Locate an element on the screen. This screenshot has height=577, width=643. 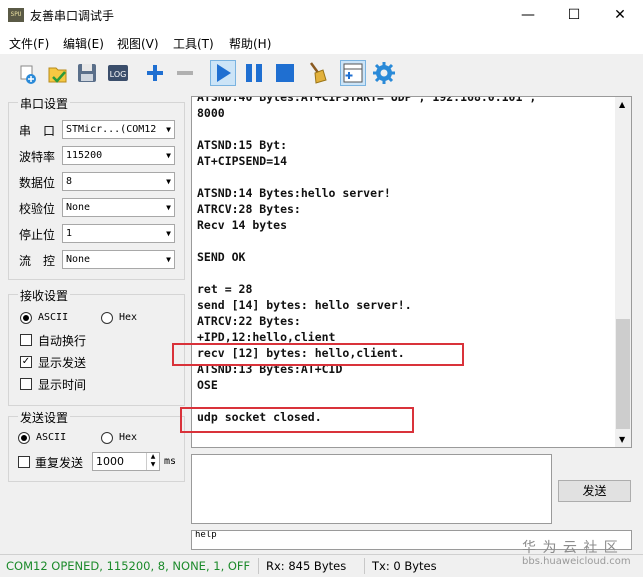
log-line: send [14] bytes: hello server!. is located at coordinates (304, 305).